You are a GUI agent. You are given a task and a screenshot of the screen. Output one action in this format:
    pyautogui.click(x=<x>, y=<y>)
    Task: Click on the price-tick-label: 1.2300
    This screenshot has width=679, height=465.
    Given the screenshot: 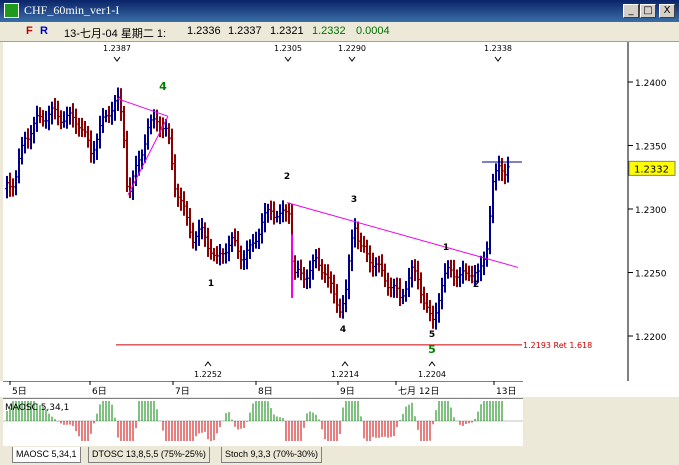 What is the action you would take?
    pyautogui.click(x=651, y=211)
    